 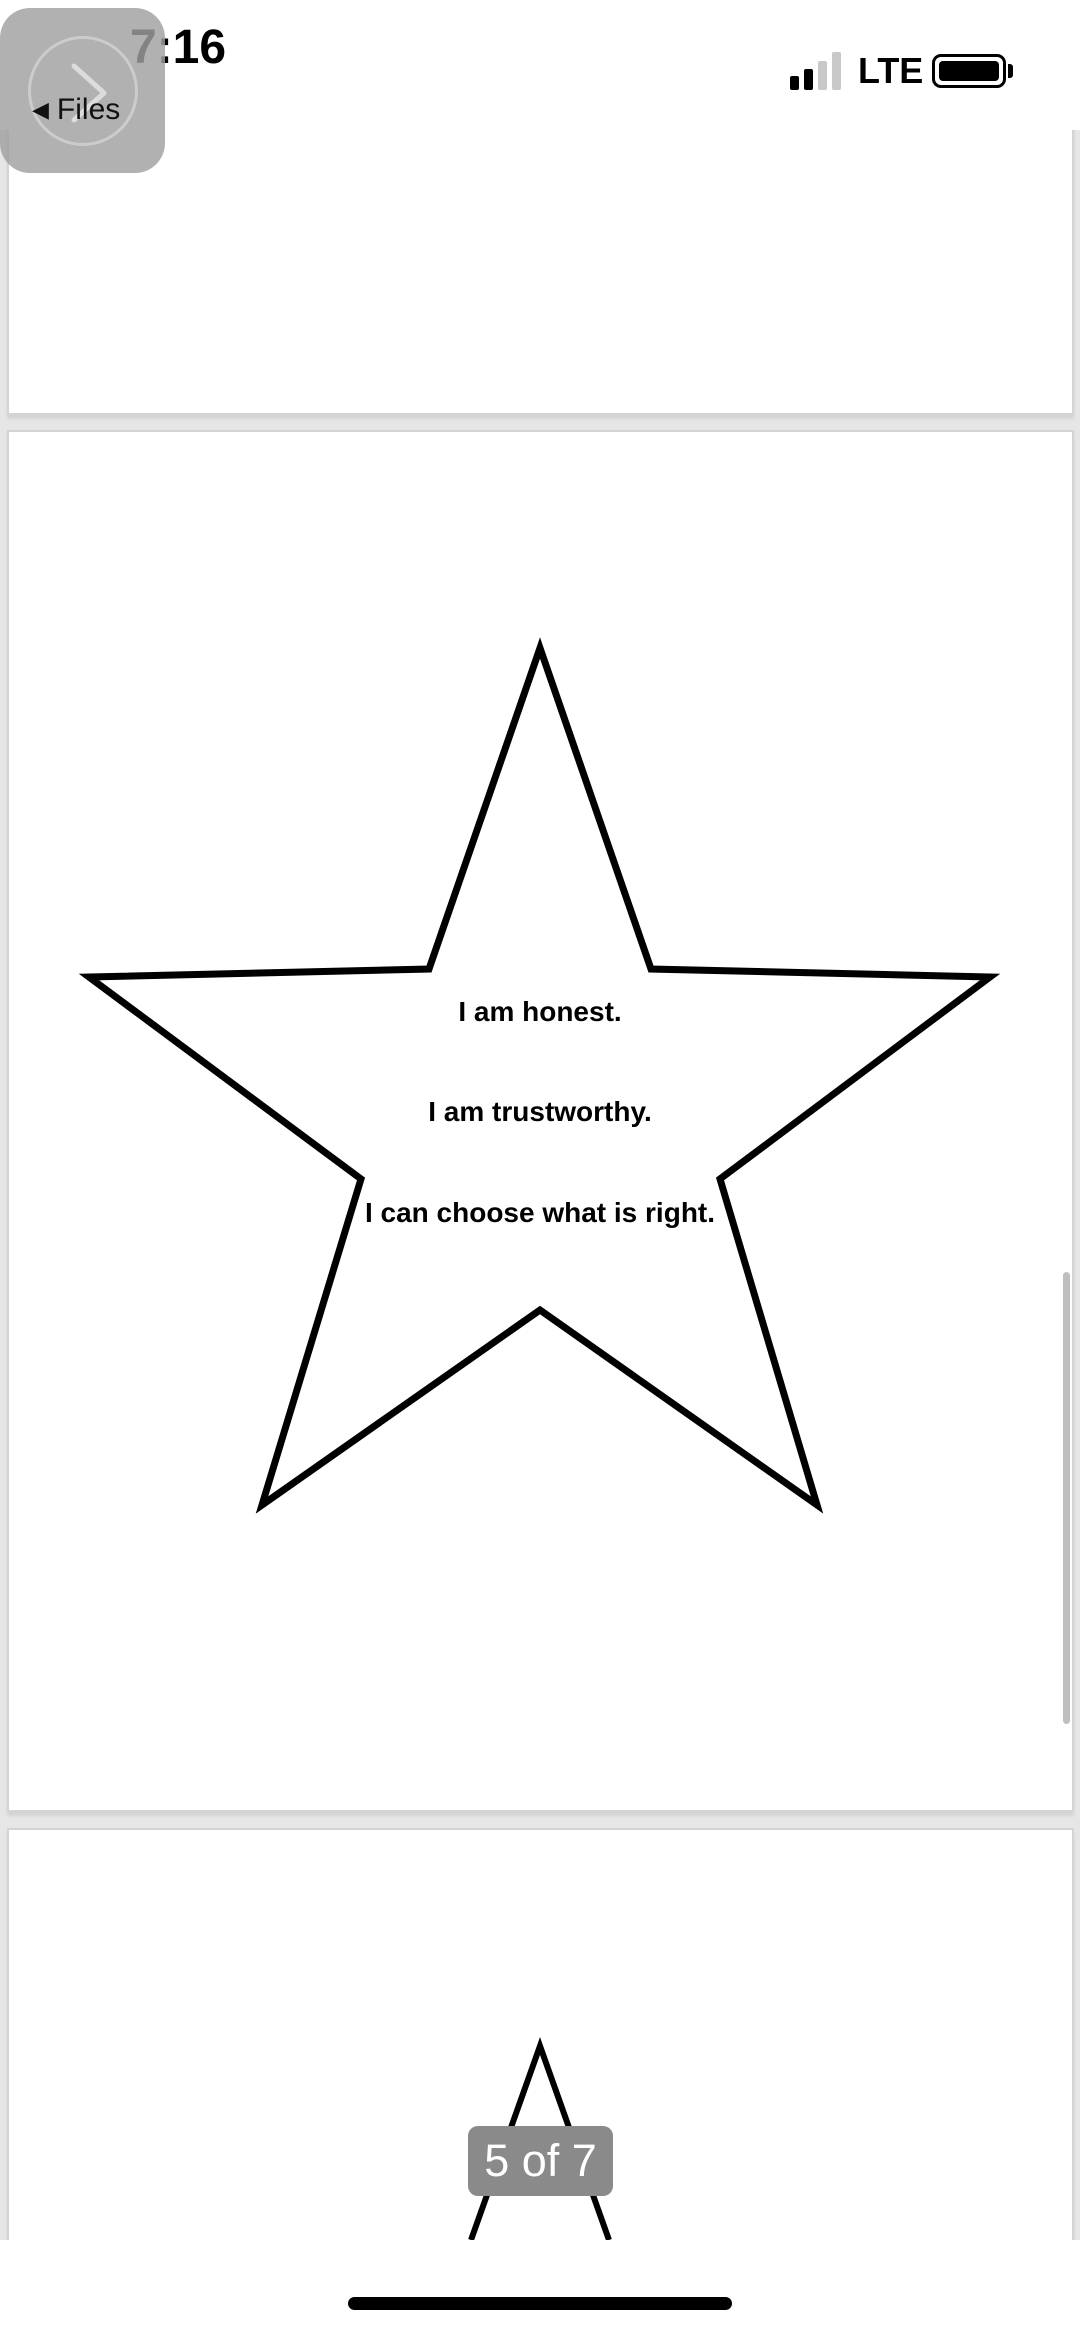 I want to click on back-arrow-icon: ◀, so click(x=40, y=109).